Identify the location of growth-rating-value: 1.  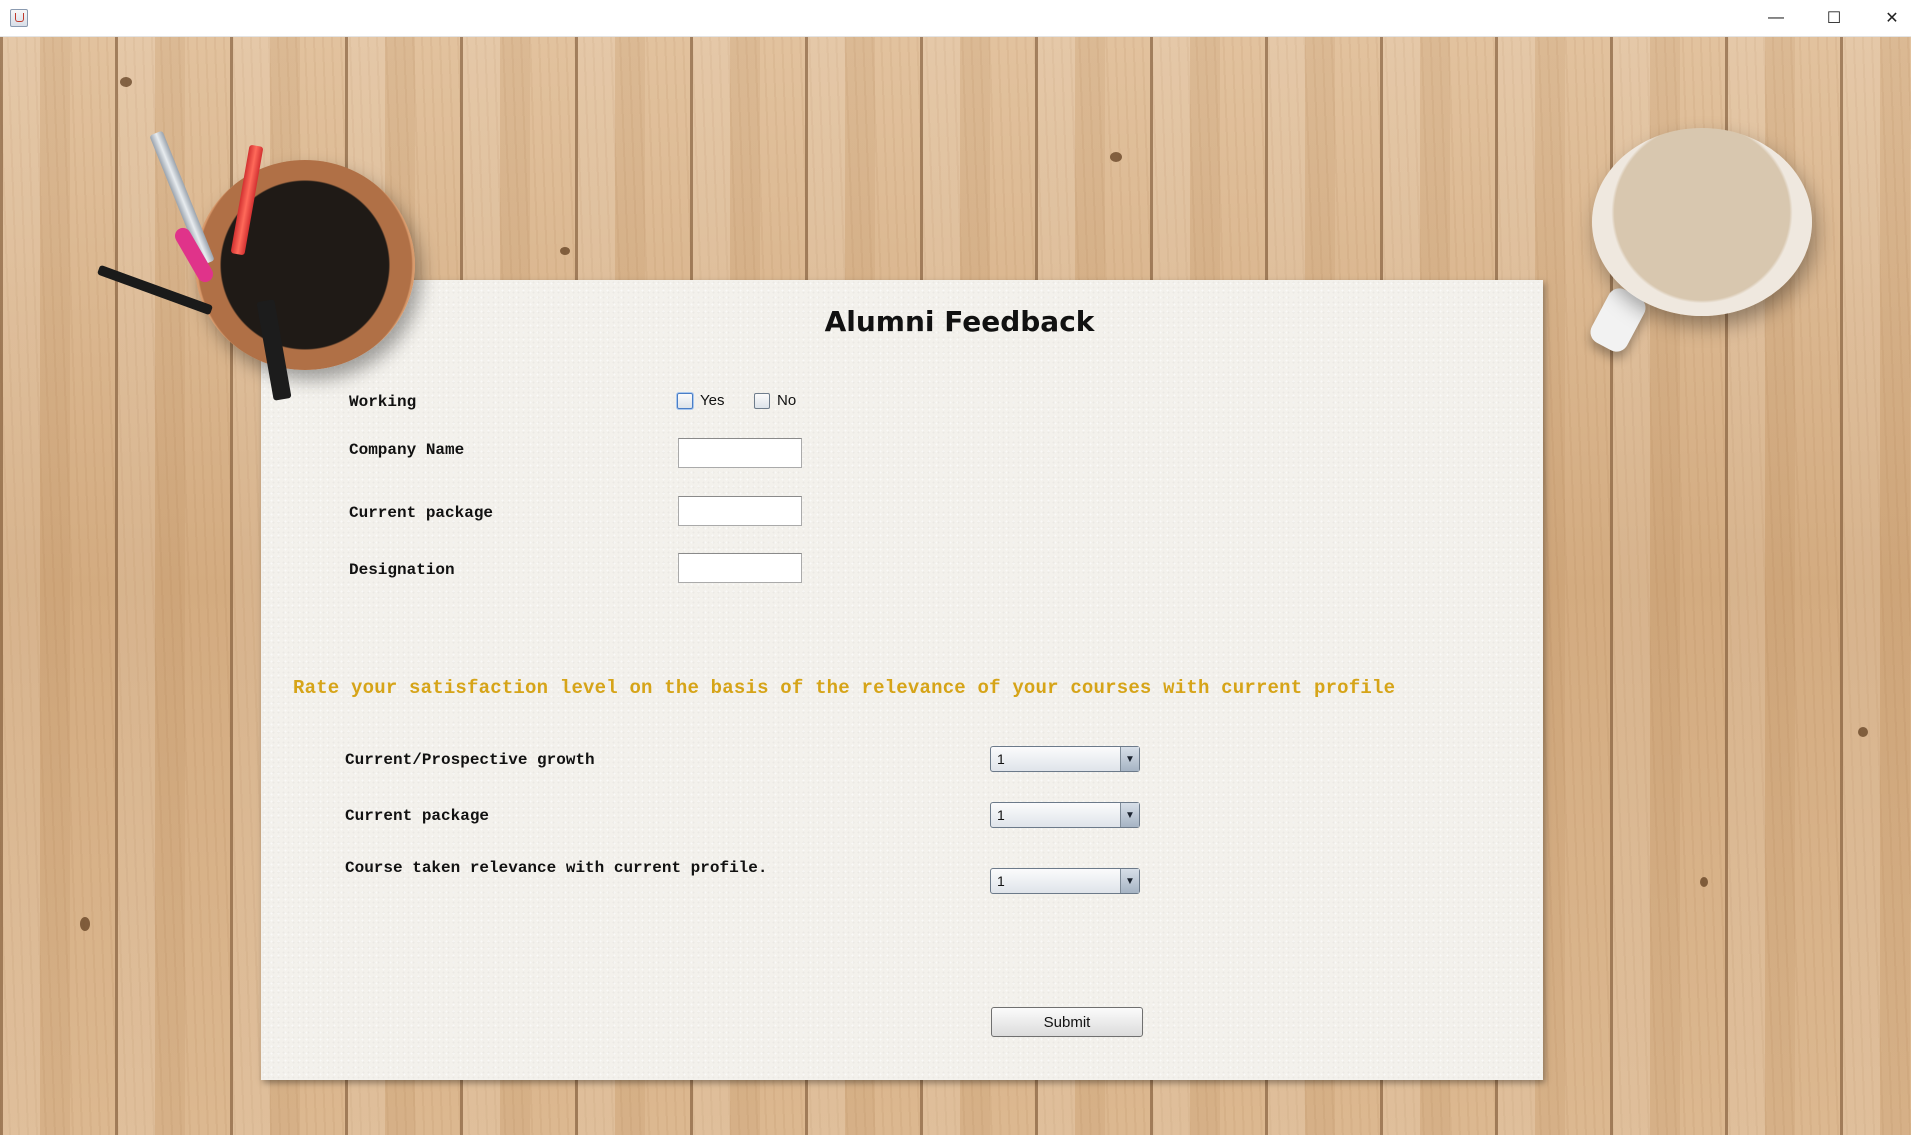
(1001, 759).